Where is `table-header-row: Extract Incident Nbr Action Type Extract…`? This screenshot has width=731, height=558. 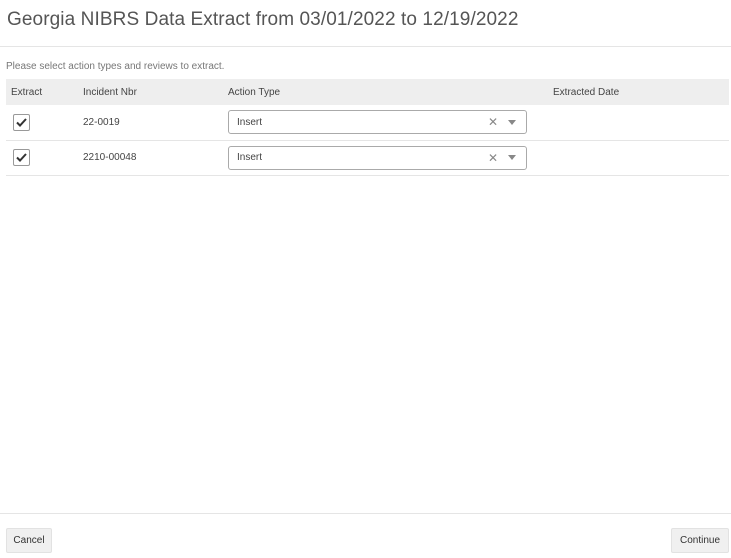
table-header-row: Extract Incident Nbr Action Type Extract… is located at coordinates (367, 92).